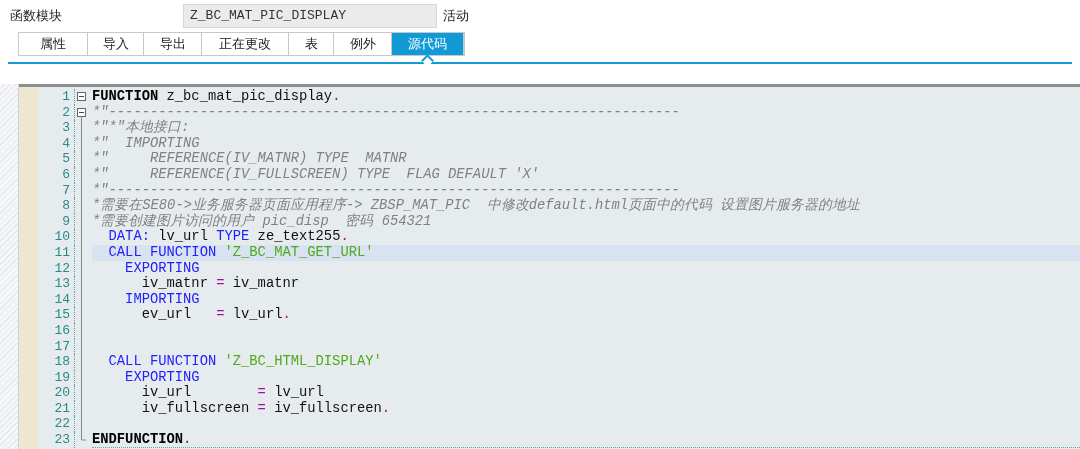  Describe the element at coordinates (56, 237) in the screenshot. I see `line-number: 10` at that location.